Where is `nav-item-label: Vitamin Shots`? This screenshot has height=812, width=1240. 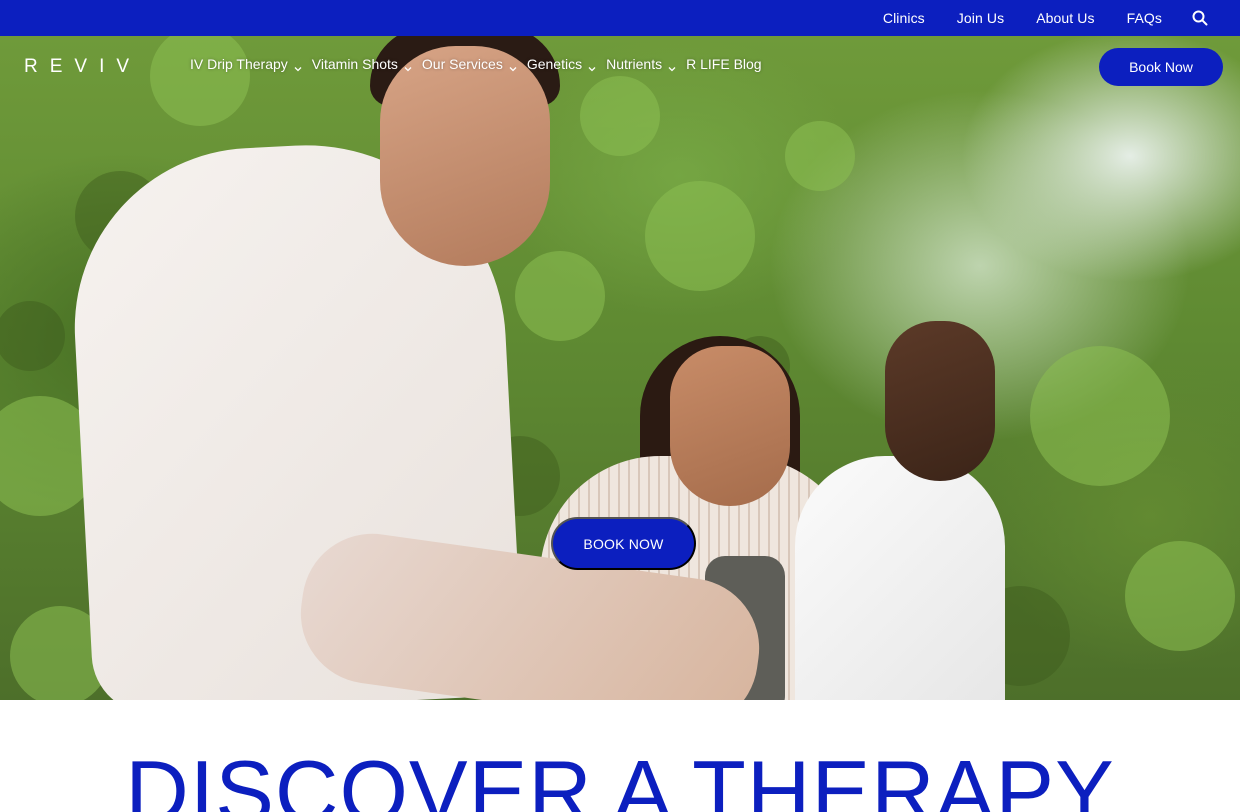 nav-item-label: Vitamin Shots is located at coordinates (354, 64).